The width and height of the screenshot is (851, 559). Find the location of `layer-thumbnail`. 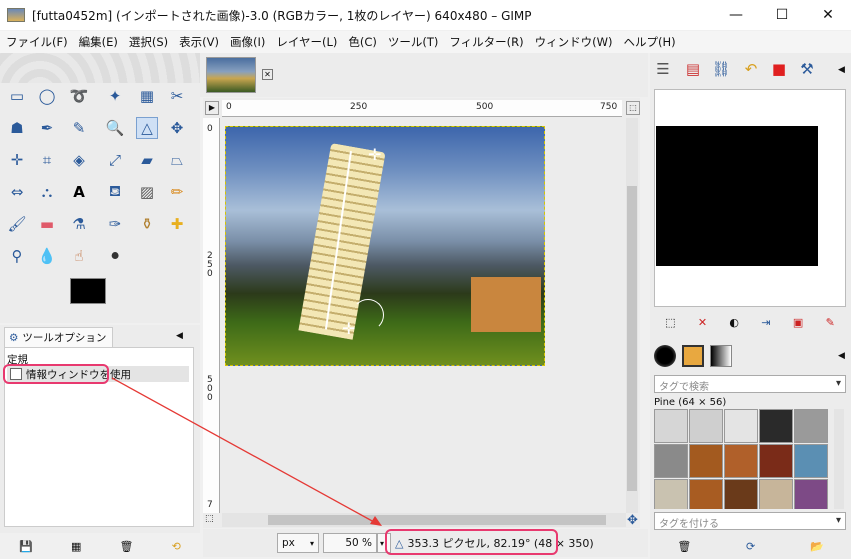

layer-thumbnail is located at coordinates (737, 196).